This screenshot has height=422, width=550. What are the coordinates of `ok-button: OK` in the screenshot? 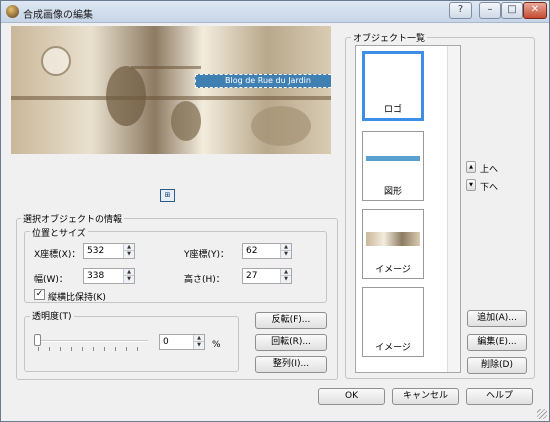 It's located at (351, 396).